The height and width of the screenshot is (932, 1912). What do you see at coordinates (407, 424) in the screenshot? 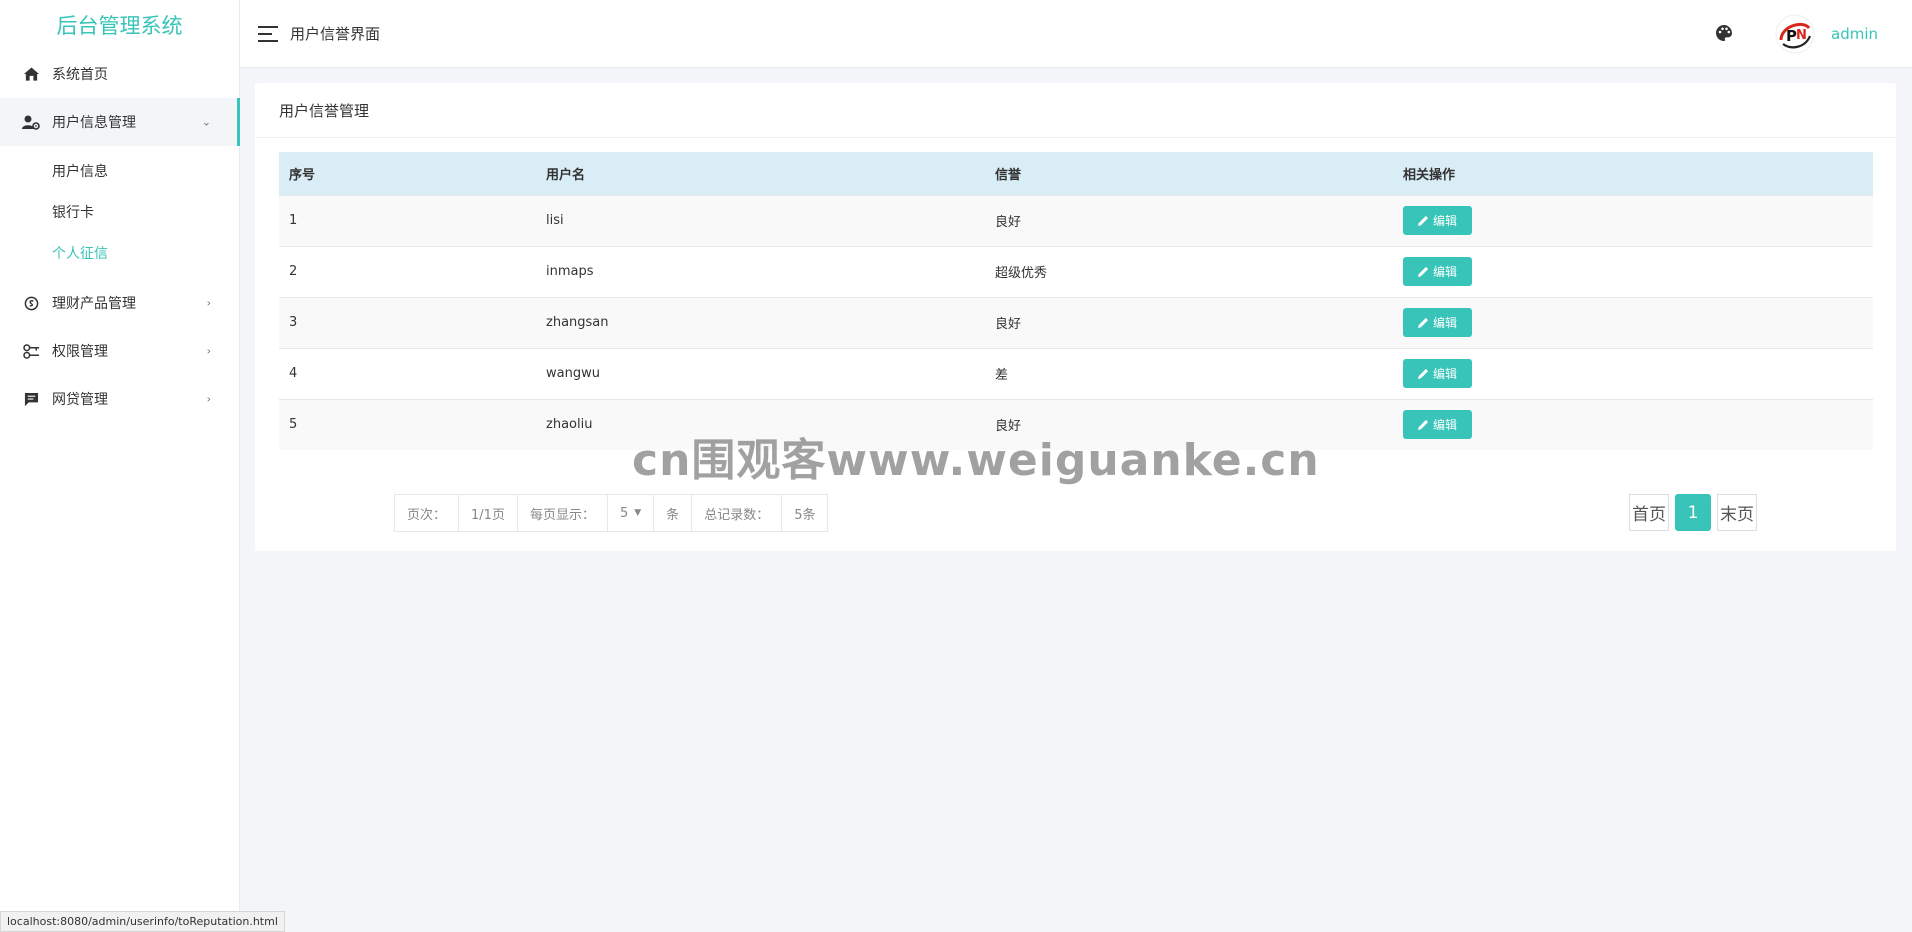
I see `cell-id: 5` at bounding box center [407, 424].